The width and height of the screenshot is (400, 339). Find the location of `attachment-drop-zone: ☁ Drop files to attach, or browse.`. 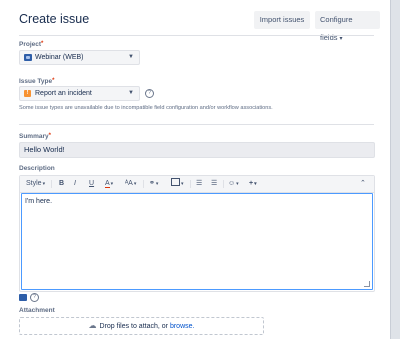

attachment-drop-zone: ☁ Drop files to attach, or browse. is located at coordinates (141, 326).